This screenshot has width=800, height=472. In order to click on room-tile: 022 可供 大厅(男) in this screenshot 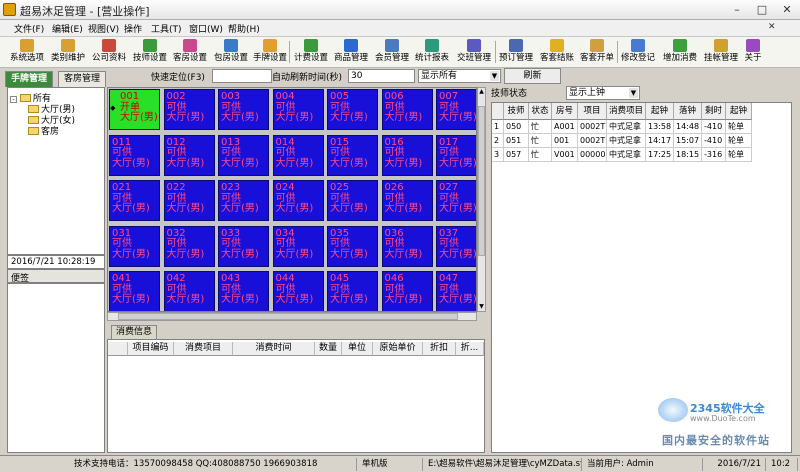, I will do `click(189, 200)`.